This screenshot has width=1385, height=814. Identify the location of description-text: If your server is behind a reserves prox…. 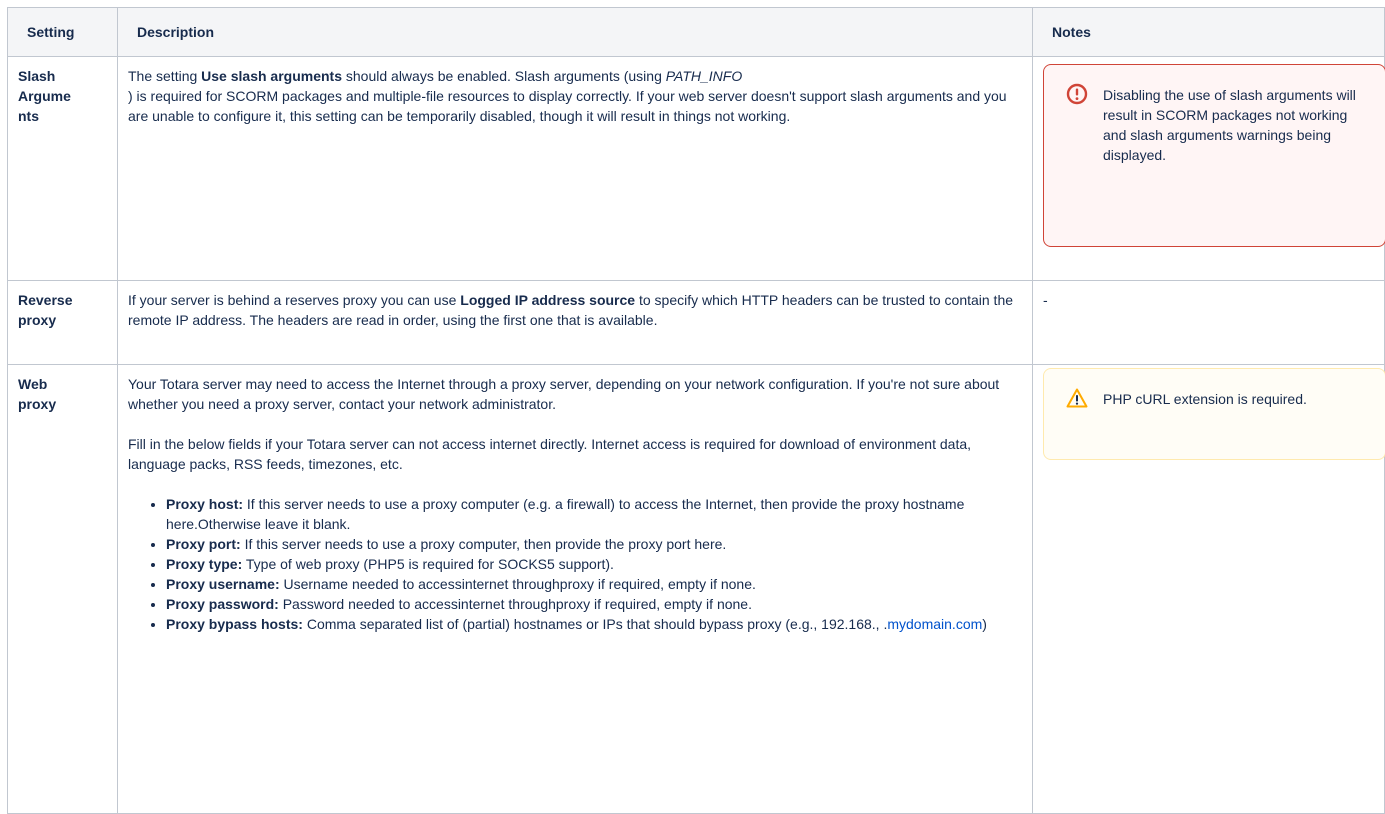
(575, 310).